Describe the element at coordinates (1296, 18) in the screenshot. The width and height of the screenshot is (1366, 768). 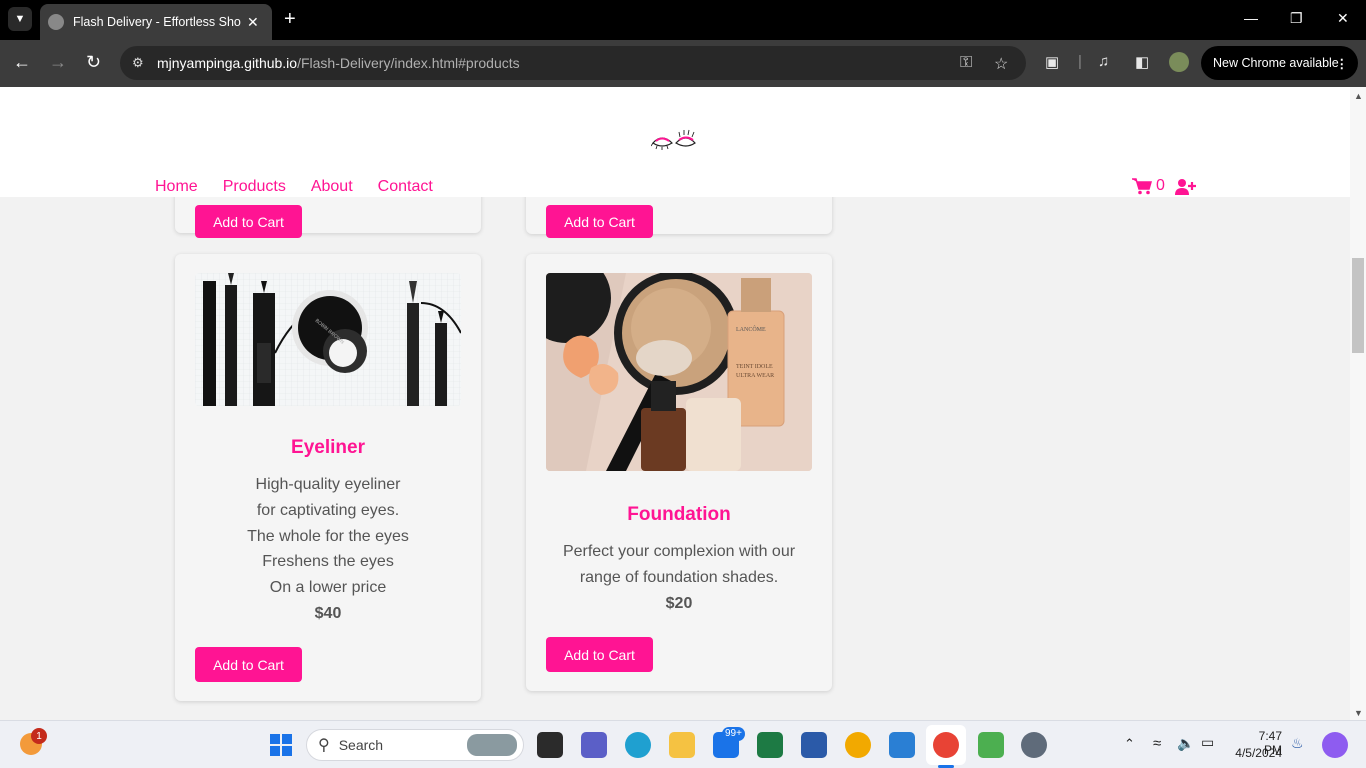
I see `restore-icon: ❐` at that location.